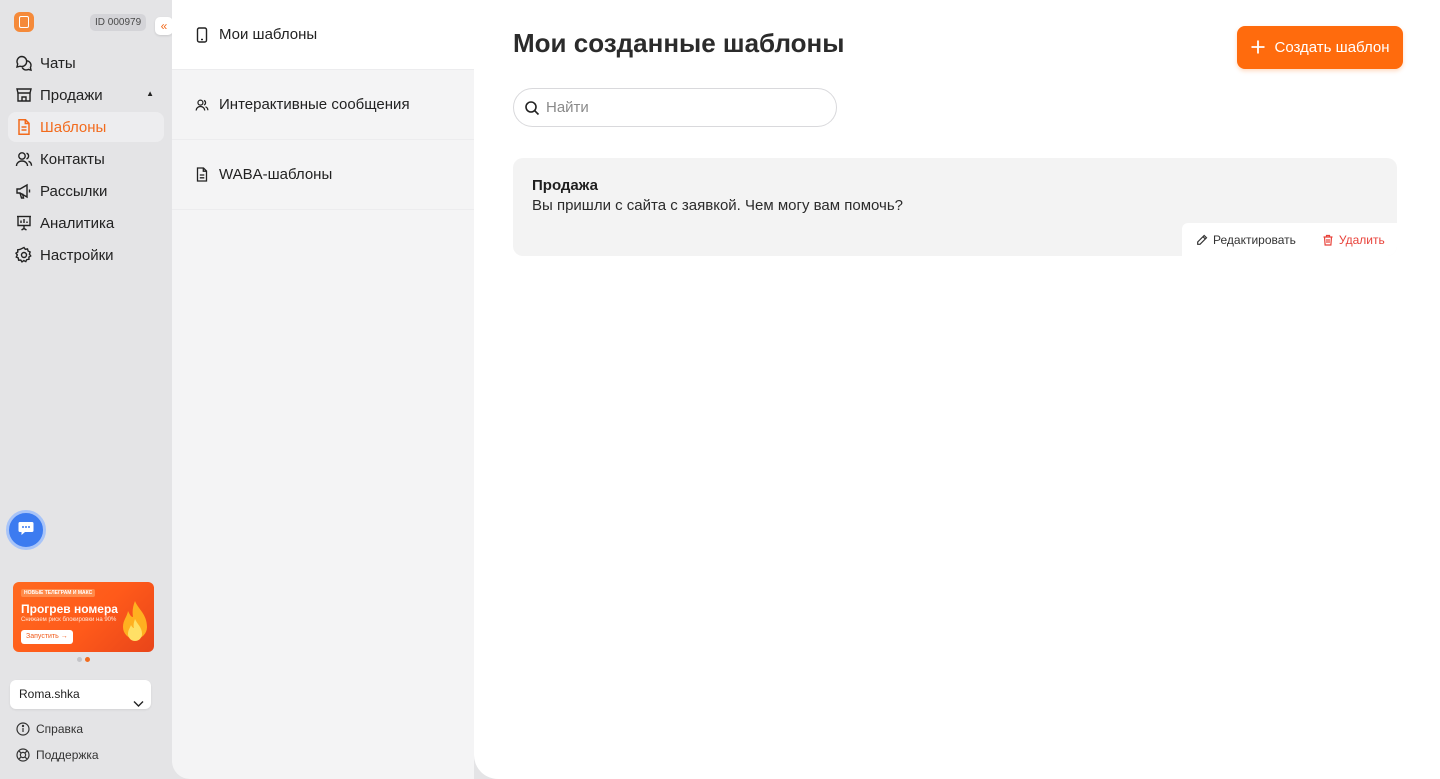 This screenshot has height=779, width=1440. I want to click on search-icon, so click(532, 110).